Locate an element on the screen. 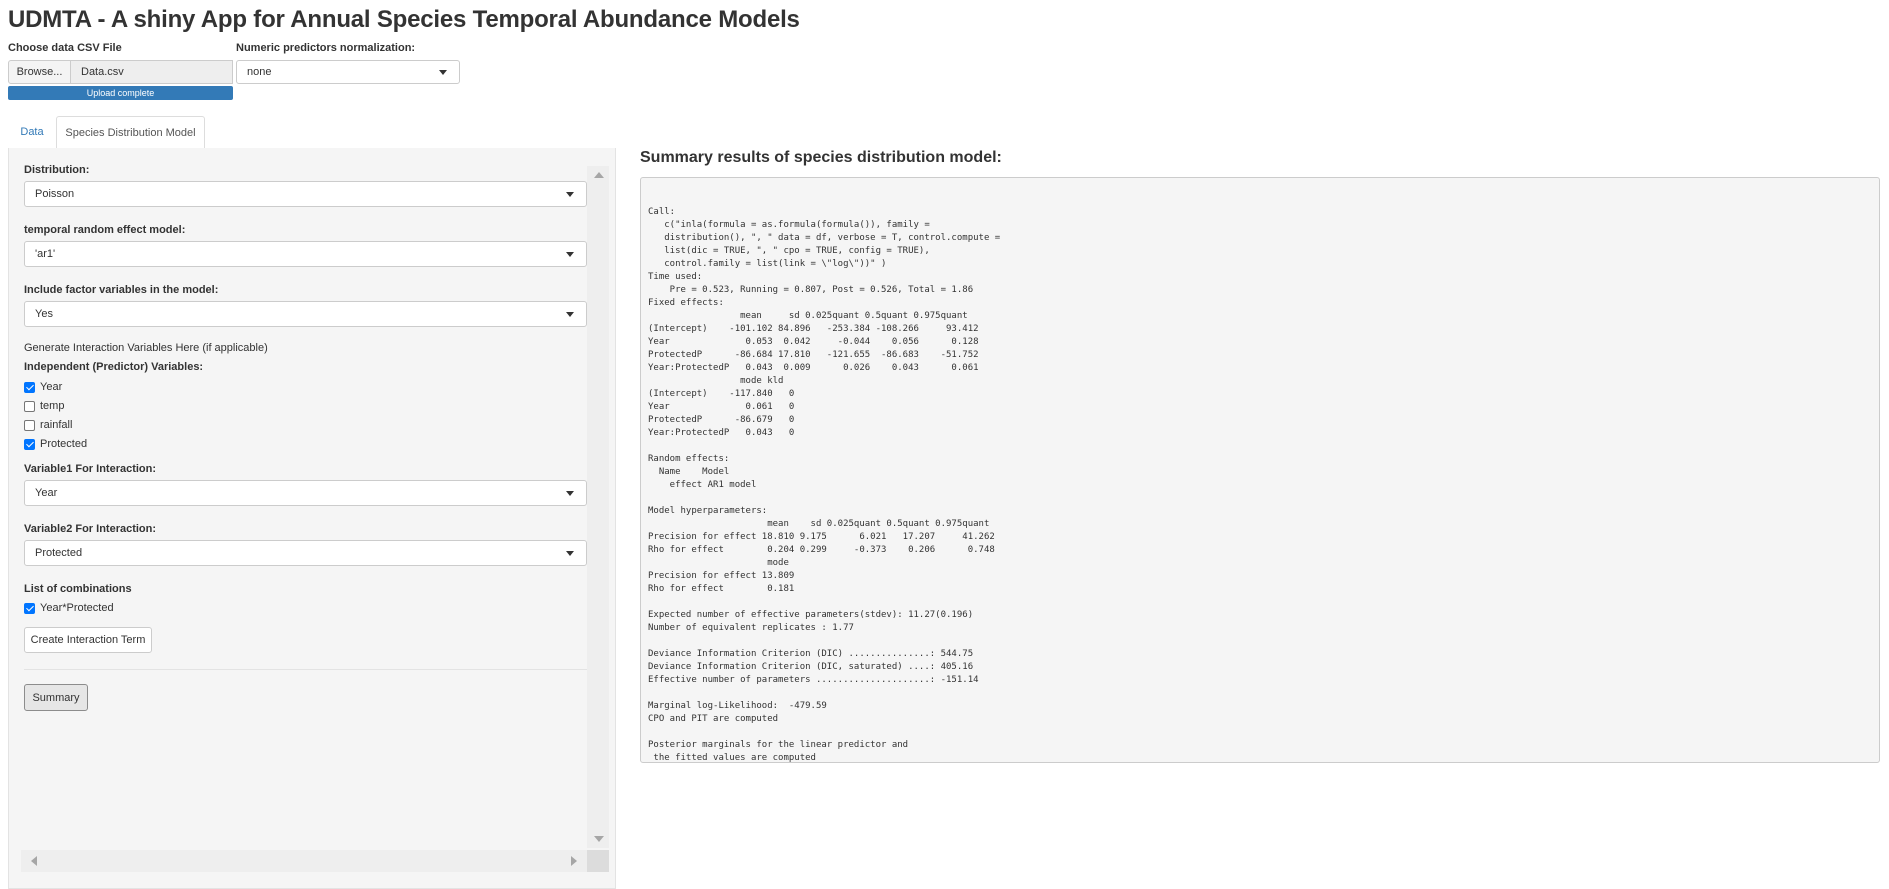  predictor-label: Protected is located at coordinates (64, 444).